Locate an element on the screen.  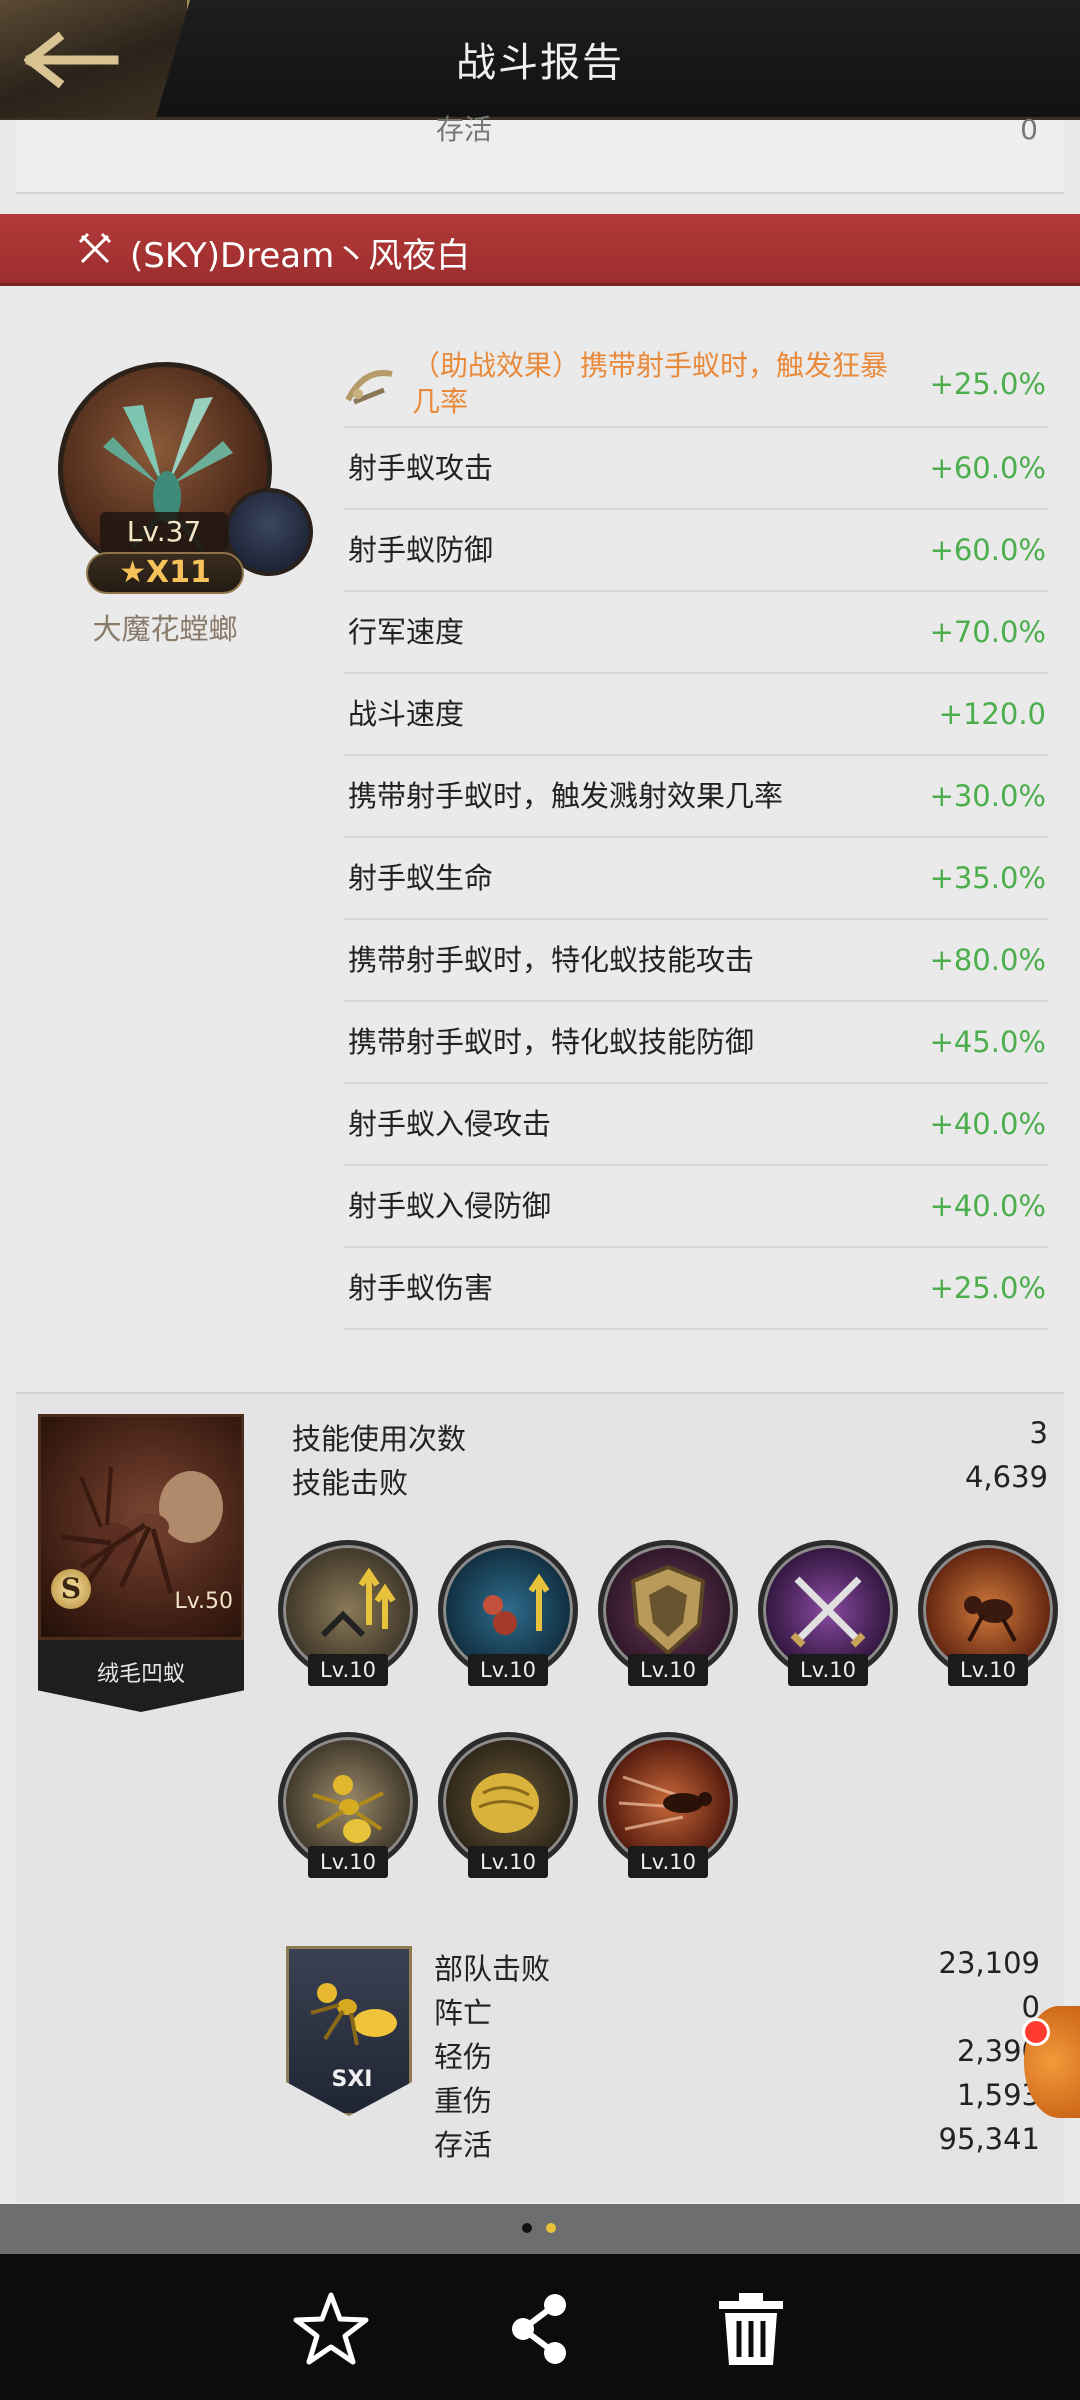
bottom-toolbar is located at coordinates (540, 2327).